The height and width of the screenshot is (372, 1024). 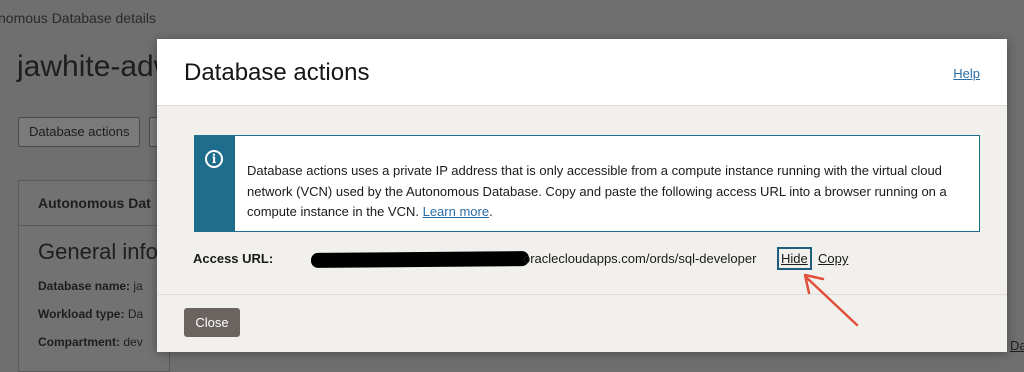 What do you see at coordinates (420, 259) in the screenshot?
I see `redaction-mark` at bounding box center [420, 259].